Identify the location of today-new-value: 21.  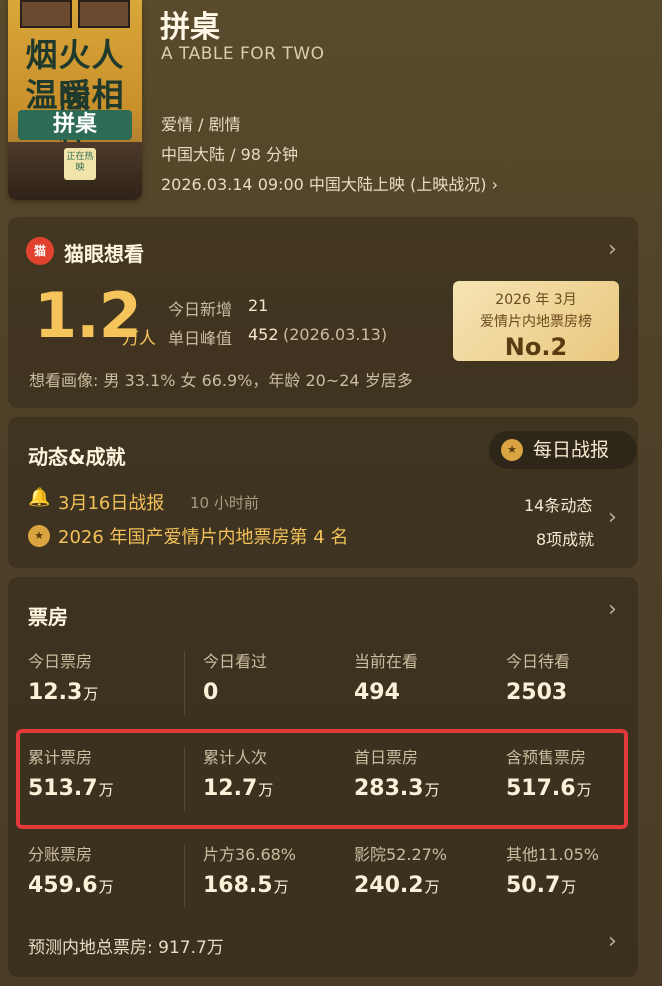
(258, 305).